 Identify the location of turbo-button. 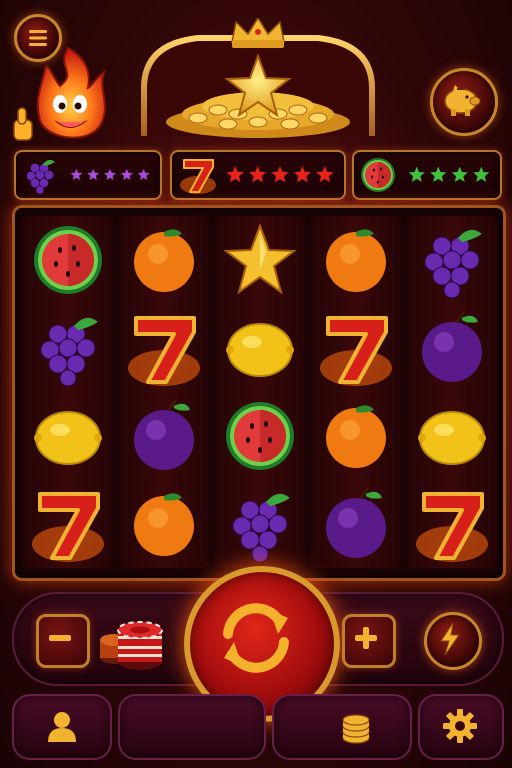
(453, 641).